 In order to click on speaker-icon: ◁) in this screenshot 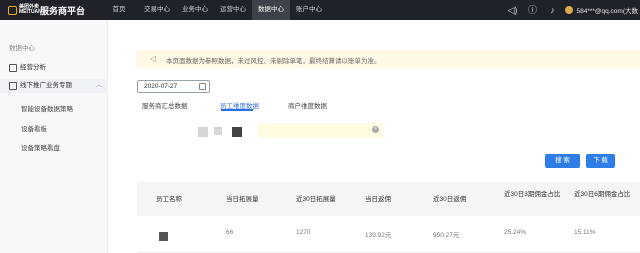, I will do `click(512, 10)`.